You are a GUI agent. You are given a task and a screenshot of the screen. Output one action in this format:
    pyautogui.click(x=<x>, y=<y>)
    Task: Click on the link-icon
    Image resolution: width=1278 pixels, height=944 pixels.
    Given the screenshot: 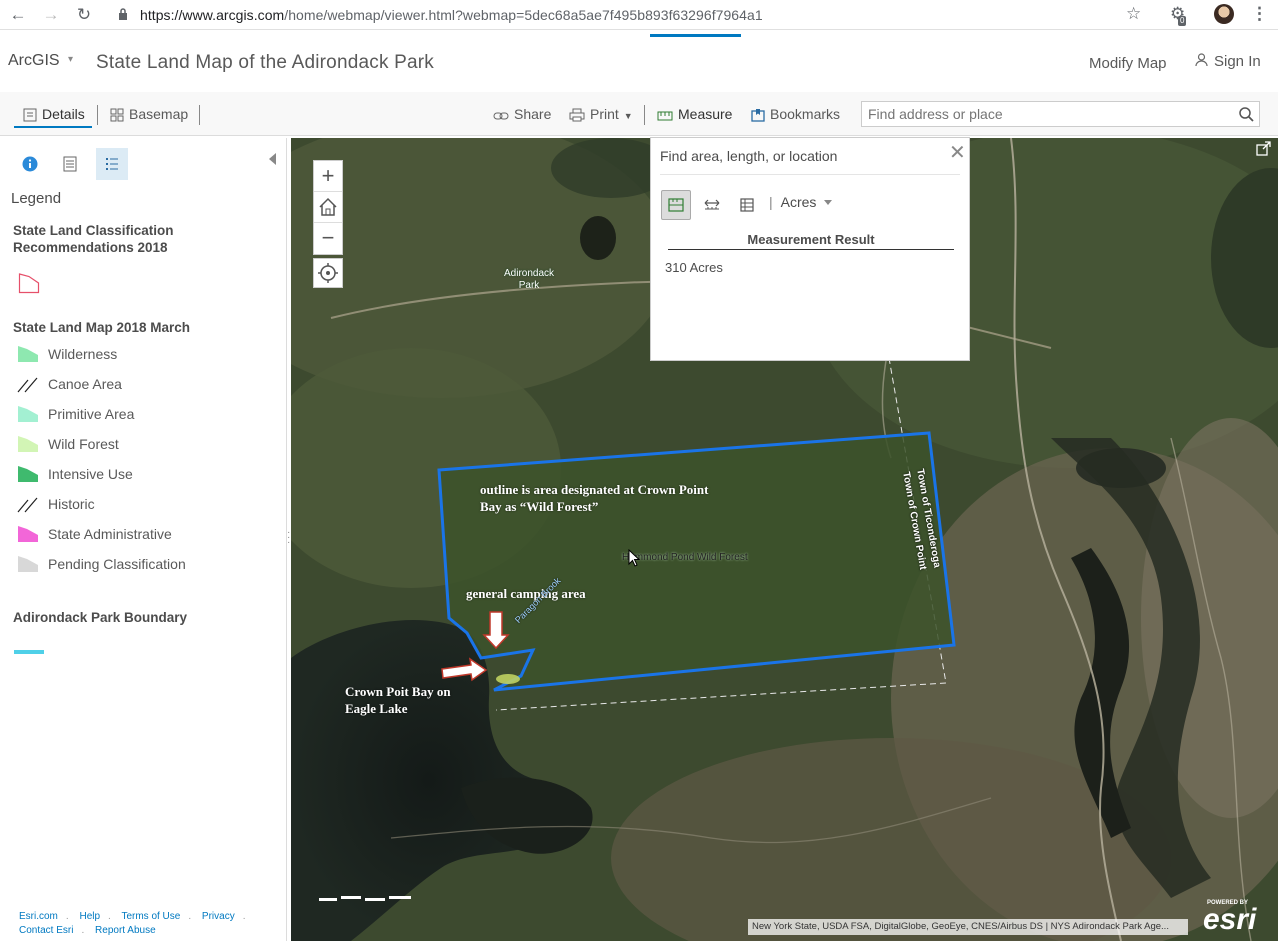 What is the action you would take?
    pyautogui.click(x=501, y=116)
    